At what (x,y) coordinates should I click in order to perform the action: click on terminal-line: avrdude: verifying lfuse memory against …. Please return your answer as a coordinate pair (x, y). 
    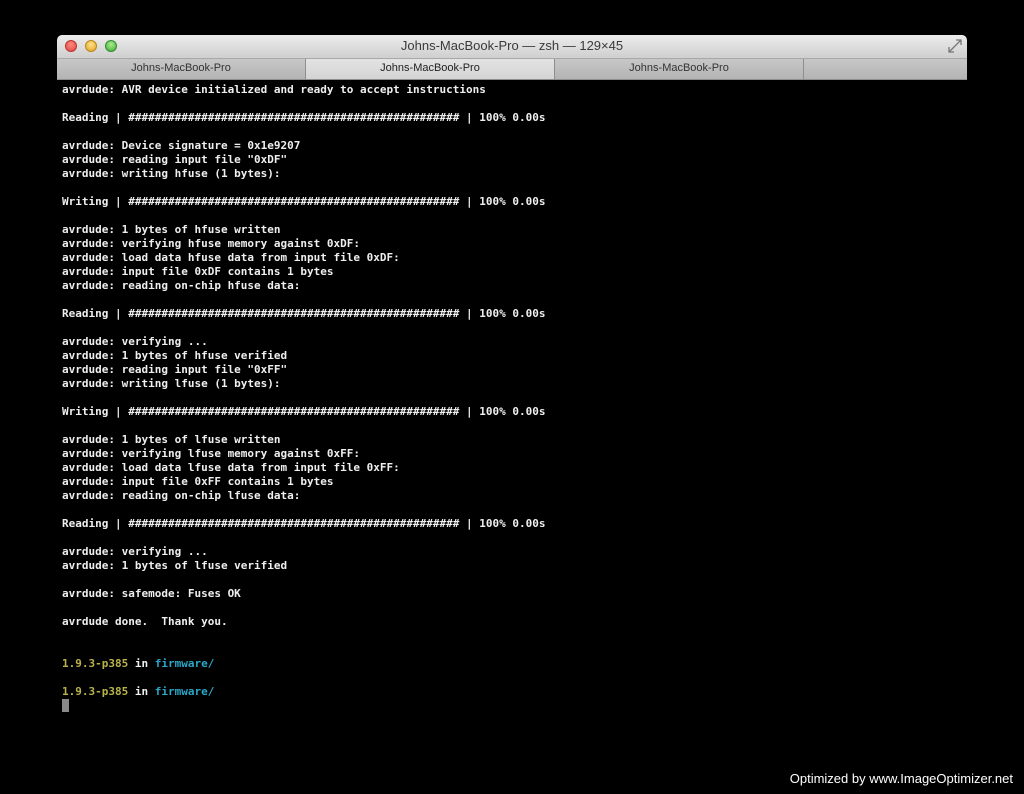
    Looking at the image, I should click on (211, 453).